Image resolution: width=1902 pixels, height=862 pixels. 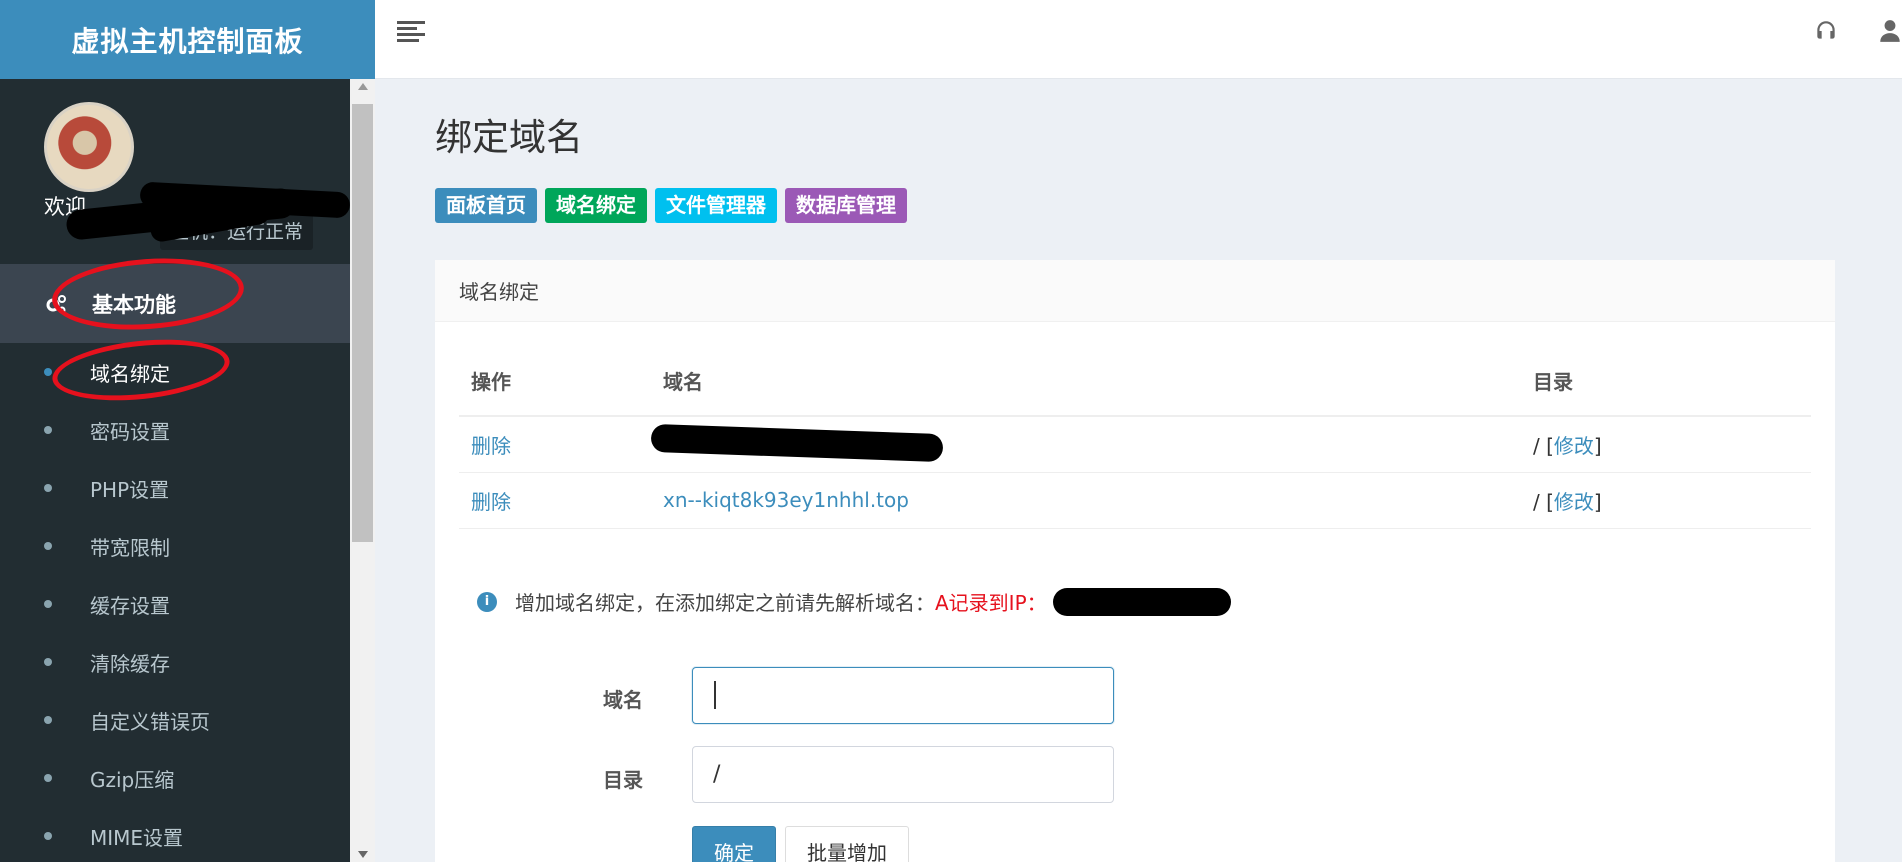 I want to click on table-row: 删除 xn--kiqt8k93ey1nhhl.top / [修改], so click(x=1135, y=500).